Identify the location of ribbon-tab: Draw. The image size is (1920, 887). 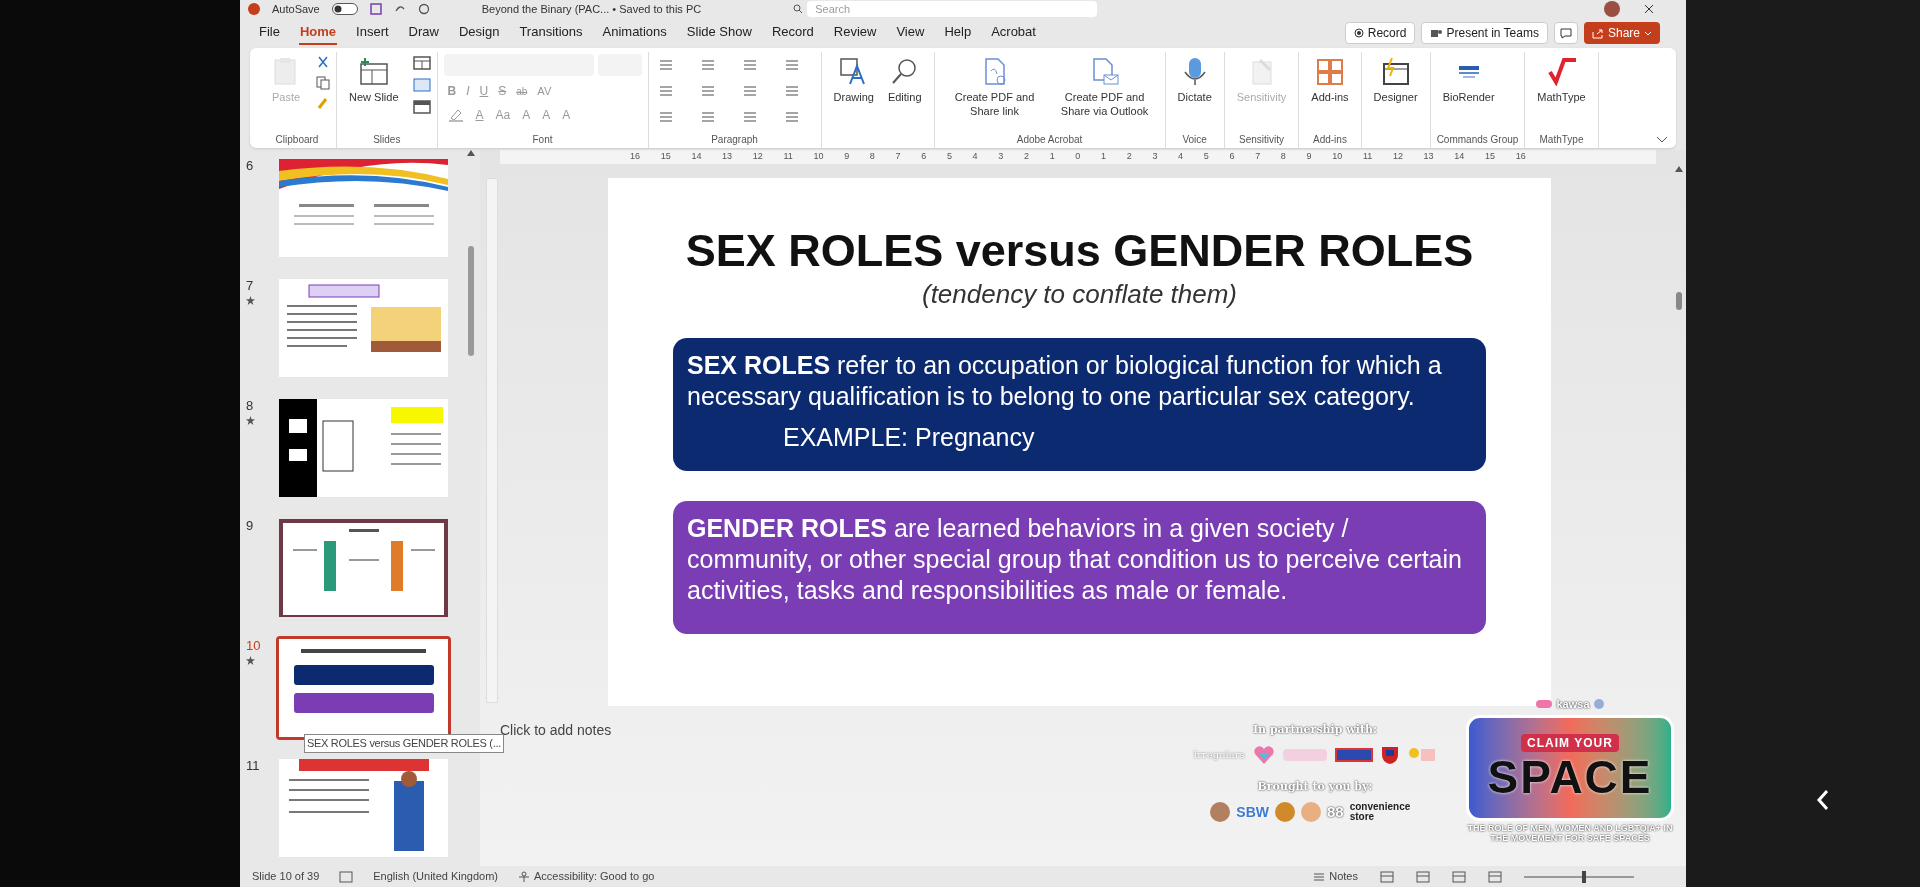
(423, 33).